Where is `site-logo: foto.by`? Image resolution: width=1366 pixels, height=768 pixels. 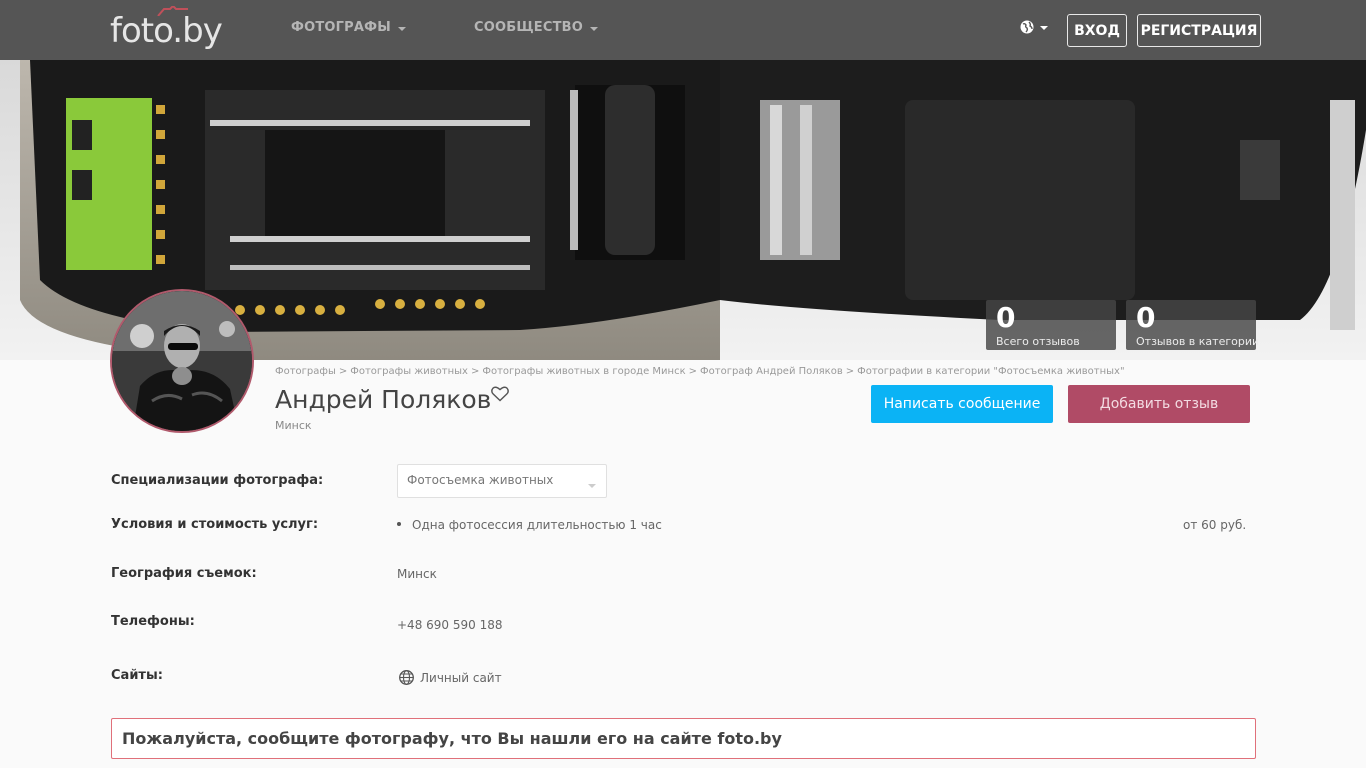
site-logo: foto.by is located at coordinates (176, 29).